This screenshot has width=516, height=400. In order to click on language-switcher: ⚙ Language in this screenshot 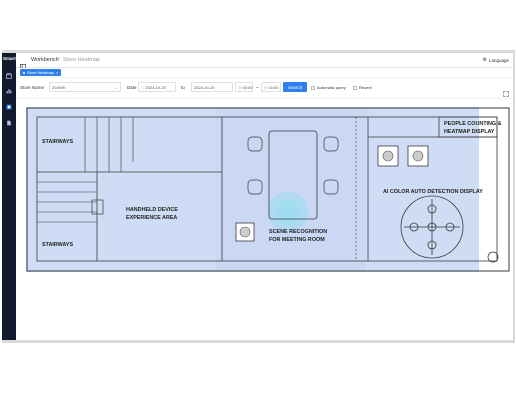, I will do `click(495, 60)`.